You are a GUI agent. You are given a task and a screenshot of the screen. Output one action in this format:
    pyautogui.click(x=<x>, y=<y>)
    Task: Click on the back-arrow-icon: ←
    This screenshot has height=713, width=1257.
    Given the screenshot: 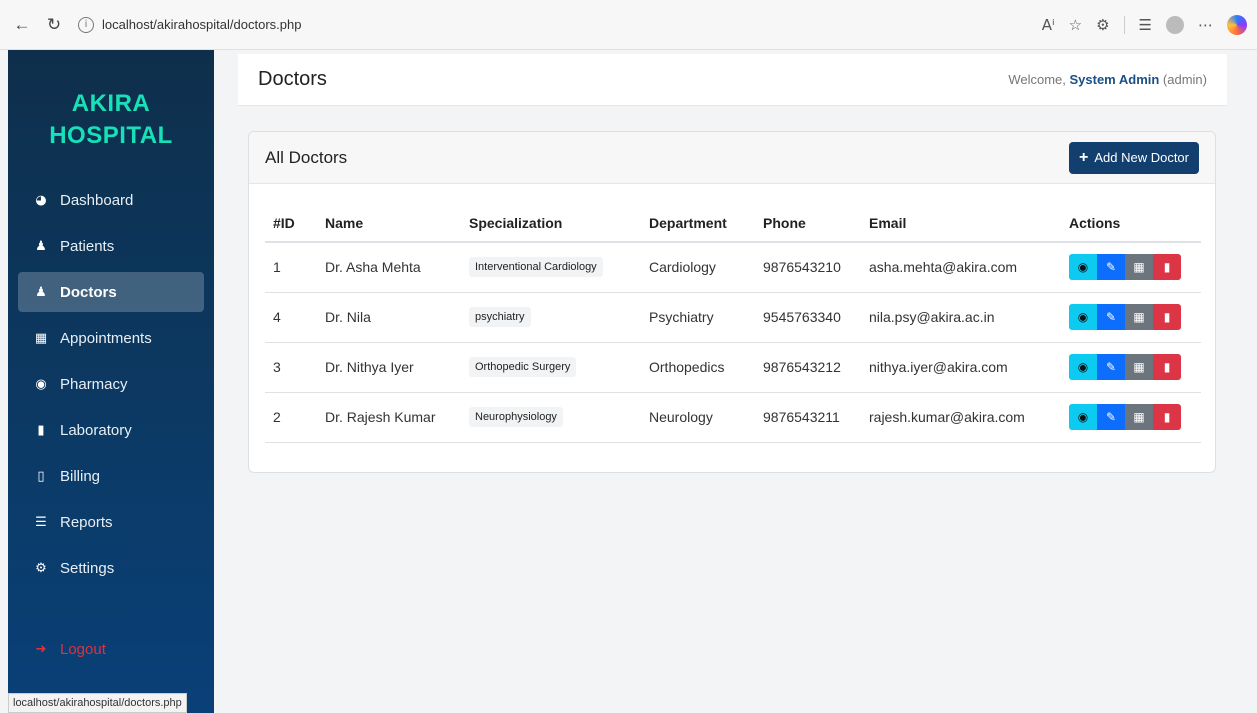 What is the action you would take?
    pyautogui.click(x=22, y=25)
    